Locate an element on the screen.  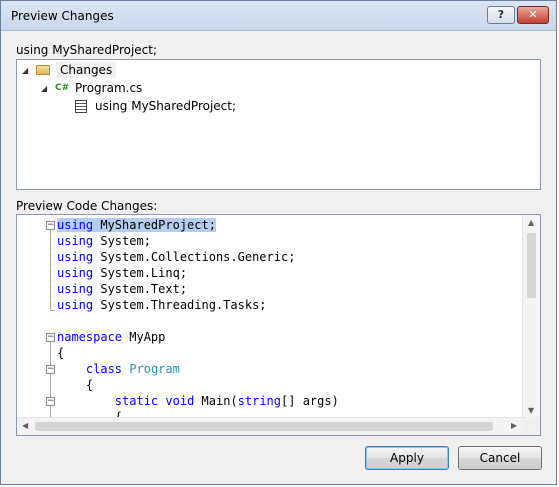
using-directive-icon is located at coordinates (81, 106).